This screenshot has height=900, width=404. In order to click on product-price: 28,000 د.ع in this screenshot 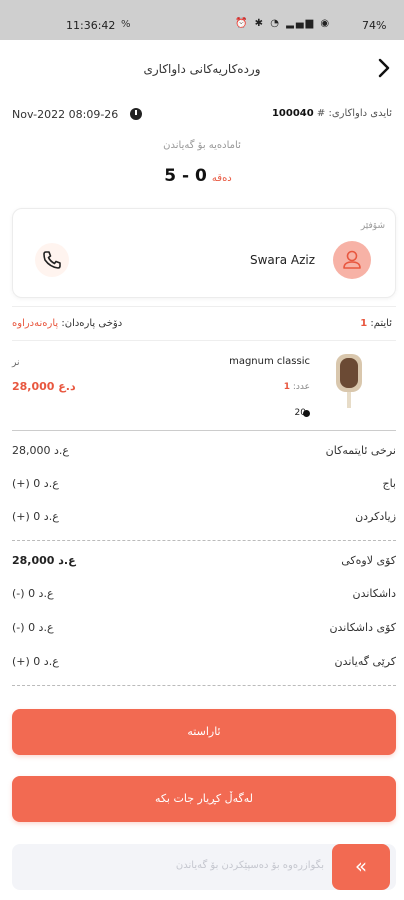, I will do `click(44, 386)`.